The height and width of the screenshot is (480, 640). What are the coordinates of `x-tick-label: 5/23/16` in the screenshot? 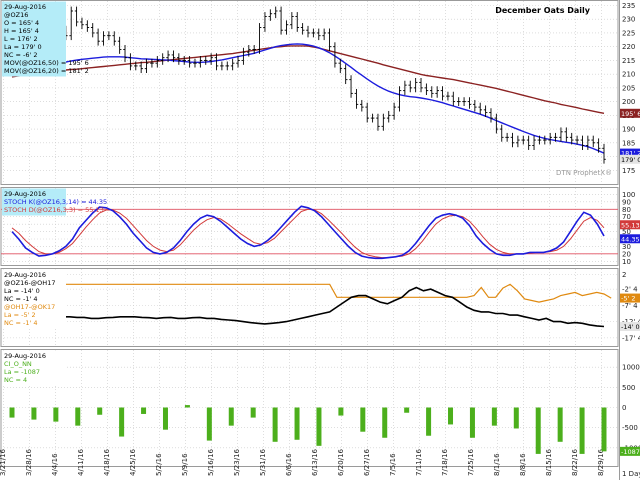 It's located at (237, 462).